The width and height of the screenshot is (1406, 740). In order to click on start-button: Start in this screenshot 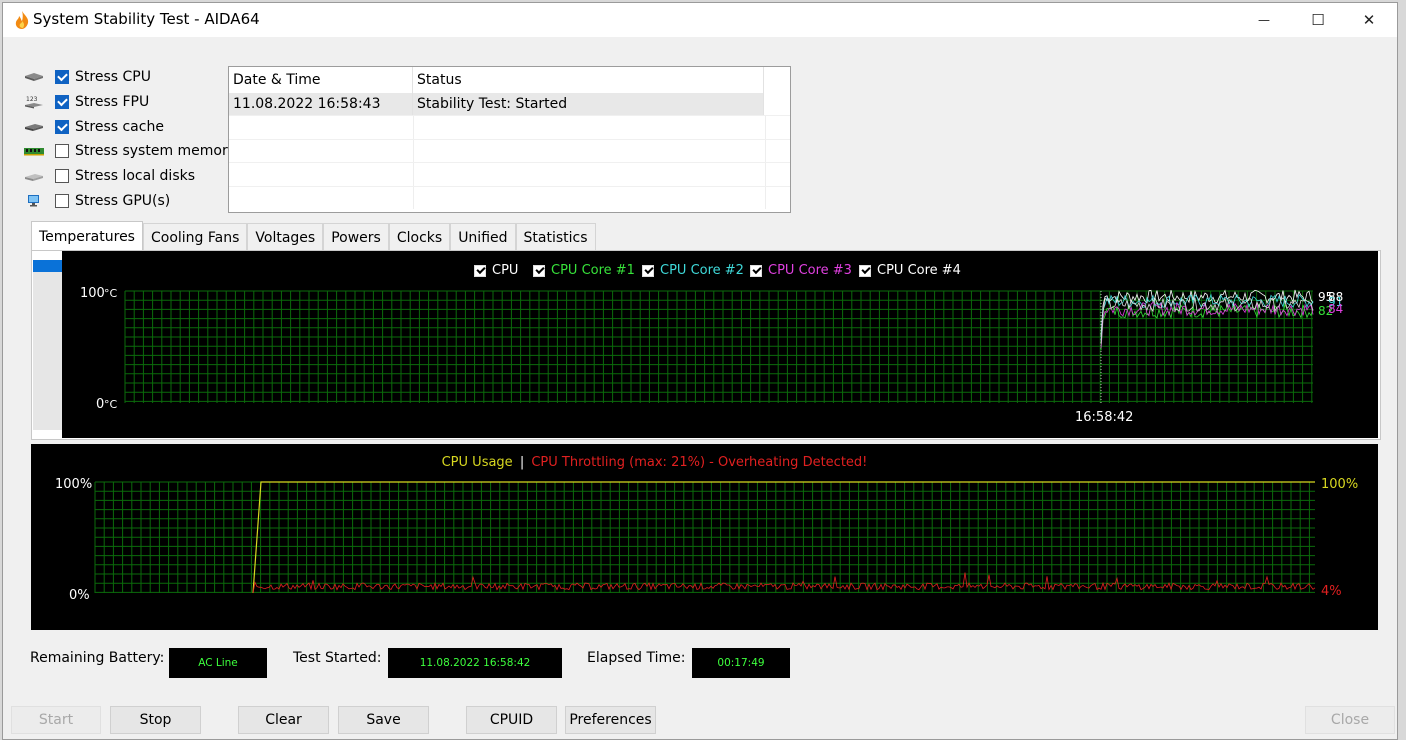, I will do `click(56, 720)`.